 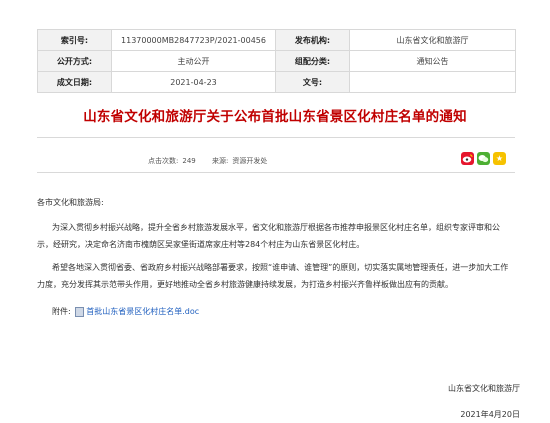 I want to click on doc-file-icon, so click(x=80, y=311).